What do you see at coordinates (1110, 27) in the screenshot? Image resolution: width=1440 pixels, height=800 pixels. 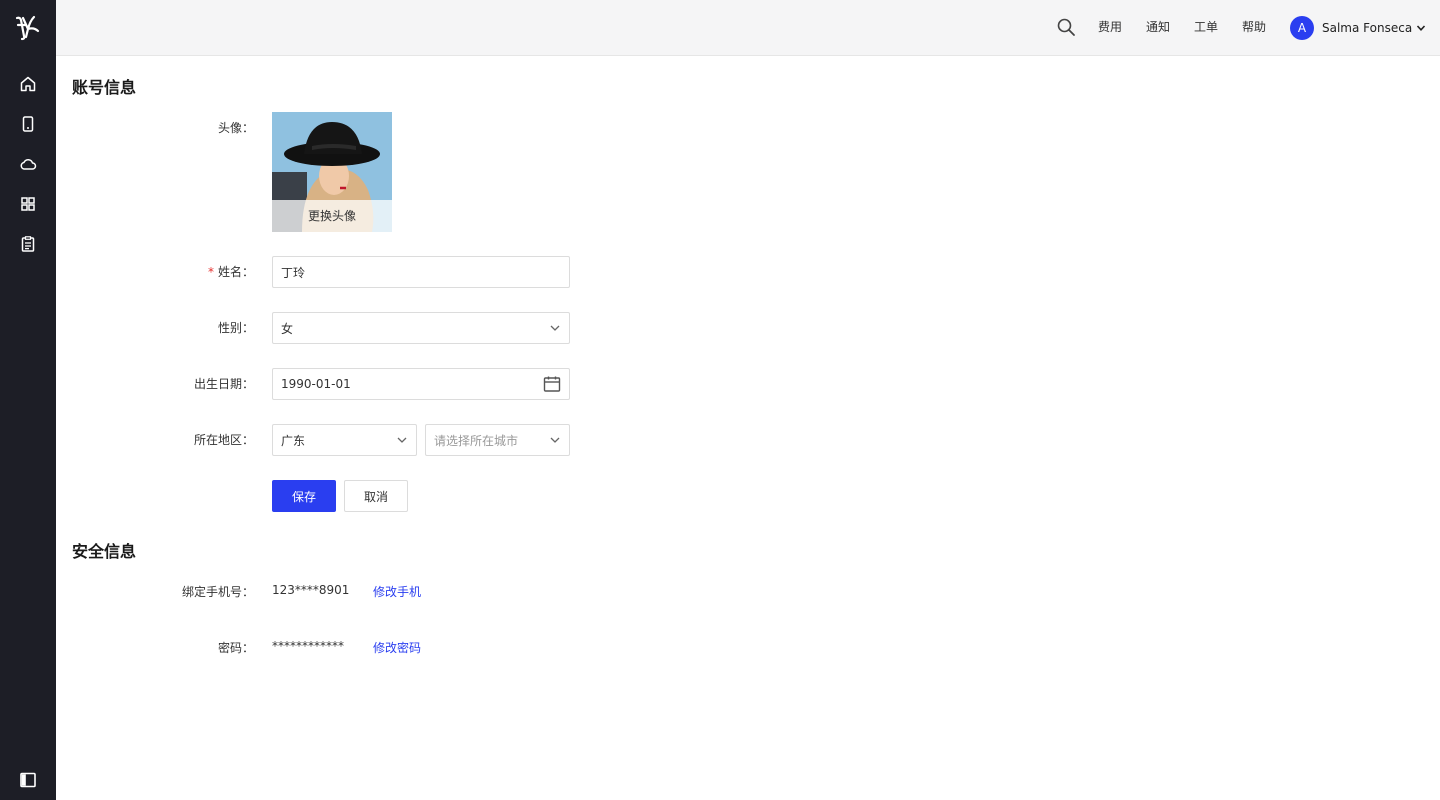 I see `top-link-billing: 费用` at bounding box center [1110, 27].